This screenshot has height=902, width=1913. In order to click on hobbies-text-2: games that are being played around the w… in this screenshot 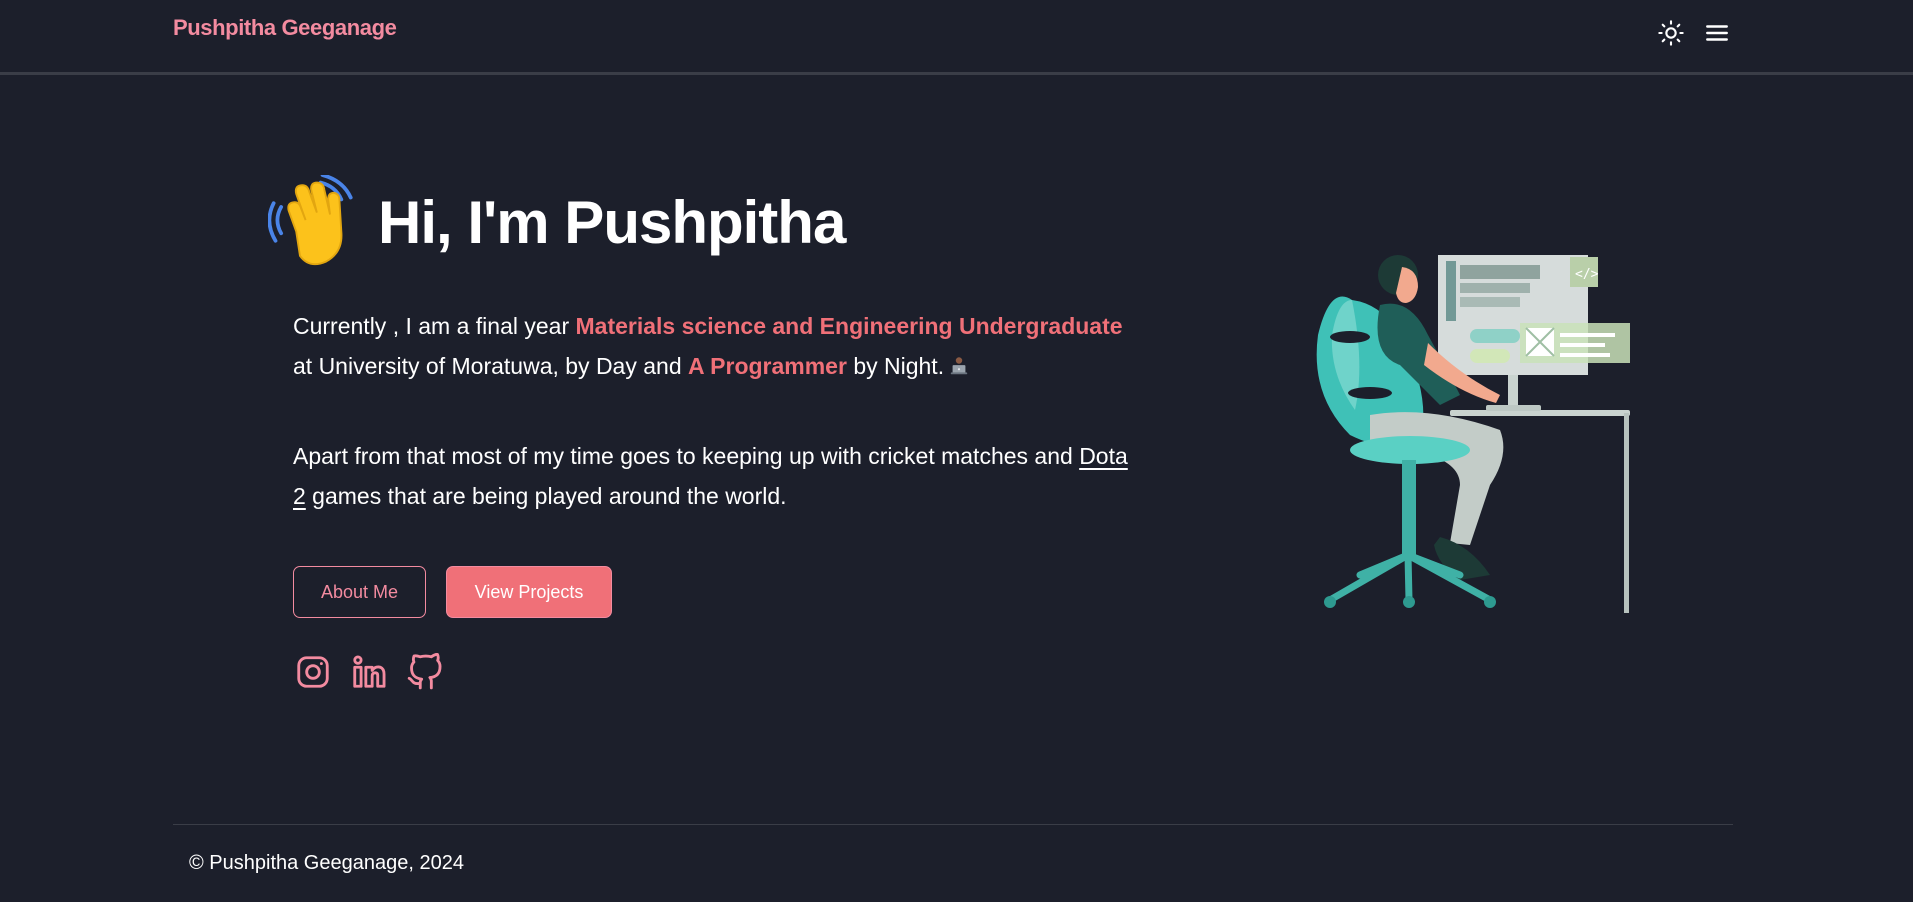, I will do `click(546, 496)`.